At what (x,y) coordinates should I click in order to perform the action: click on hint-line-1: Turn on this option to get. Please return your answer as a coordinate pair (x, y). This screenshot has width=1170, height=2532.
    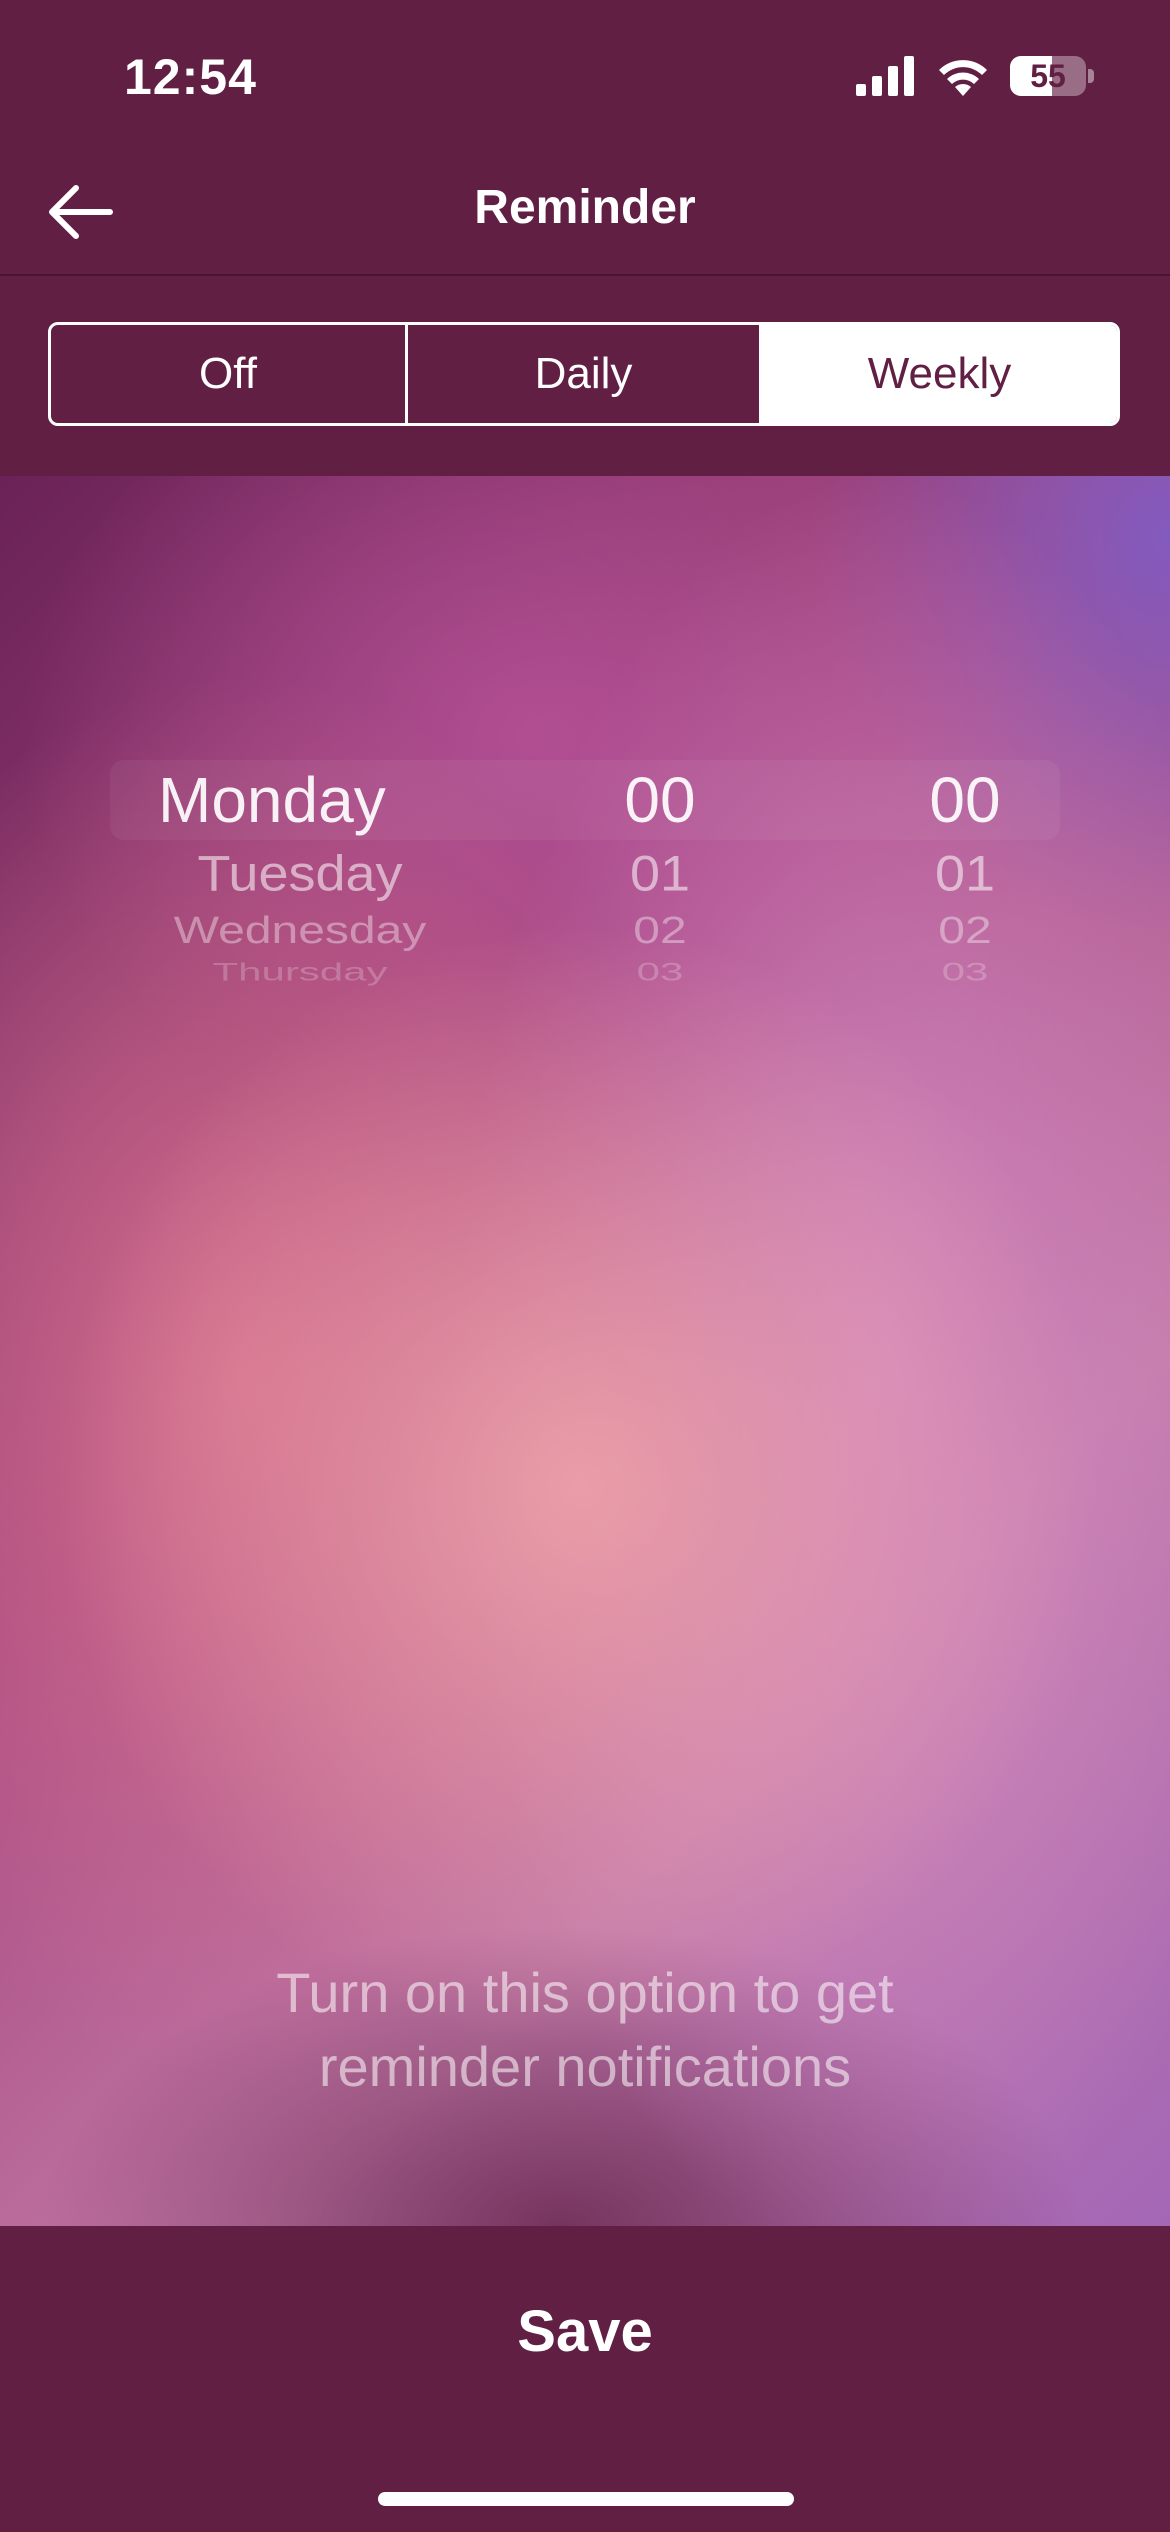
    Looking at the image, I should click on (585, 1992).